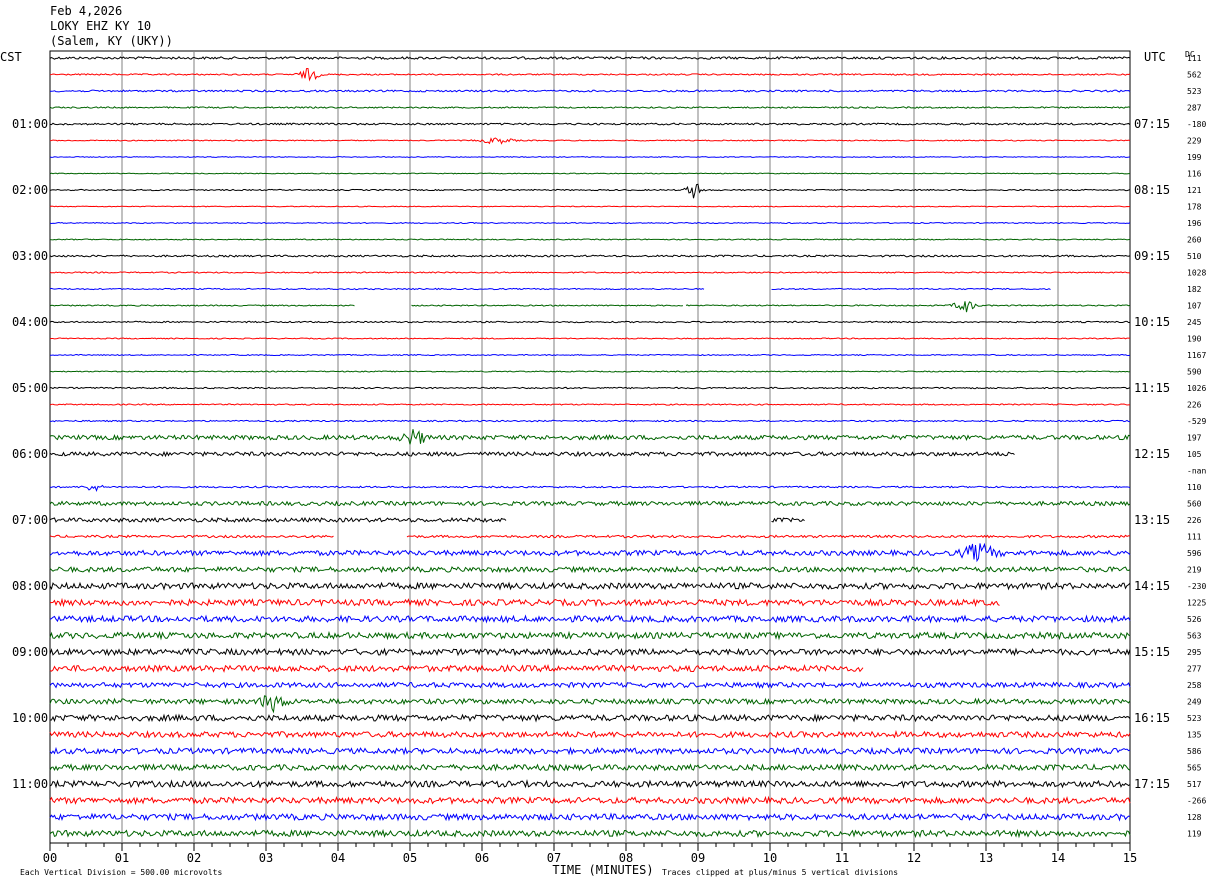 The image size is (1210, 886). Describe the element at coordinates (30, 190) in the screenshot. I see `cst-hour-label: 02:00` at that location.